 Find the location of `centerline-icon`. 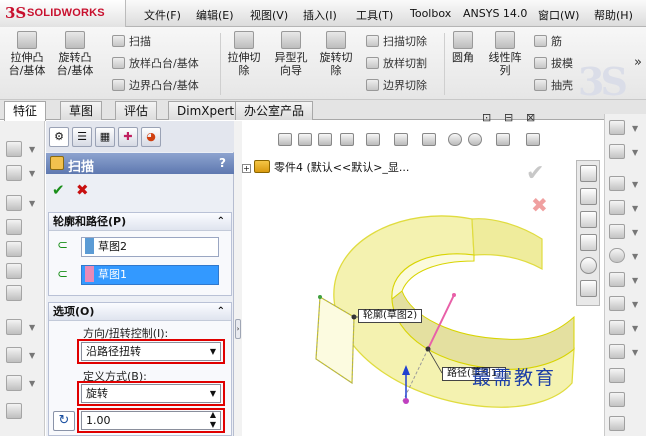

centerline-icon is located at coordinates (617, 423).